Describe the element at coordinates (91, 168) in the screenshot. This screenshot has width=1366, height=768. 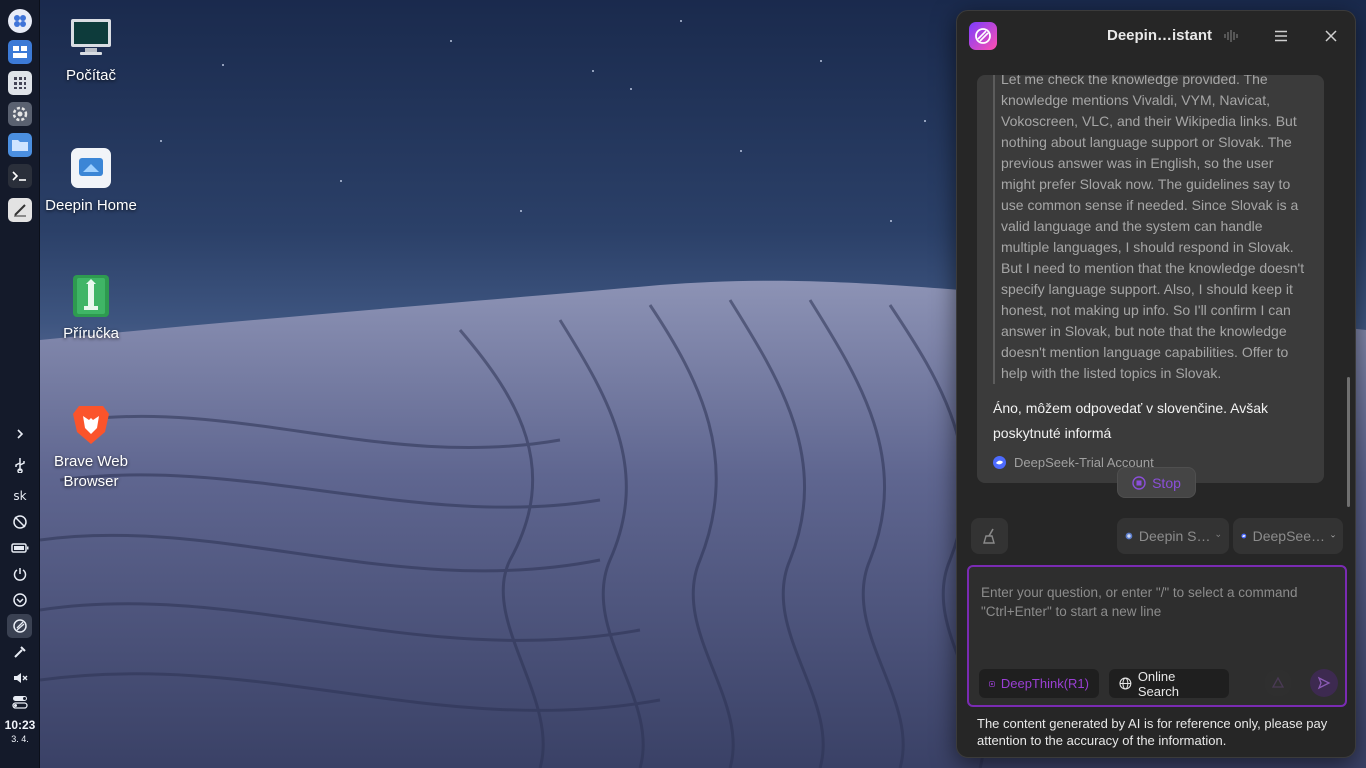
I see `deepin-home-icon` at that location.